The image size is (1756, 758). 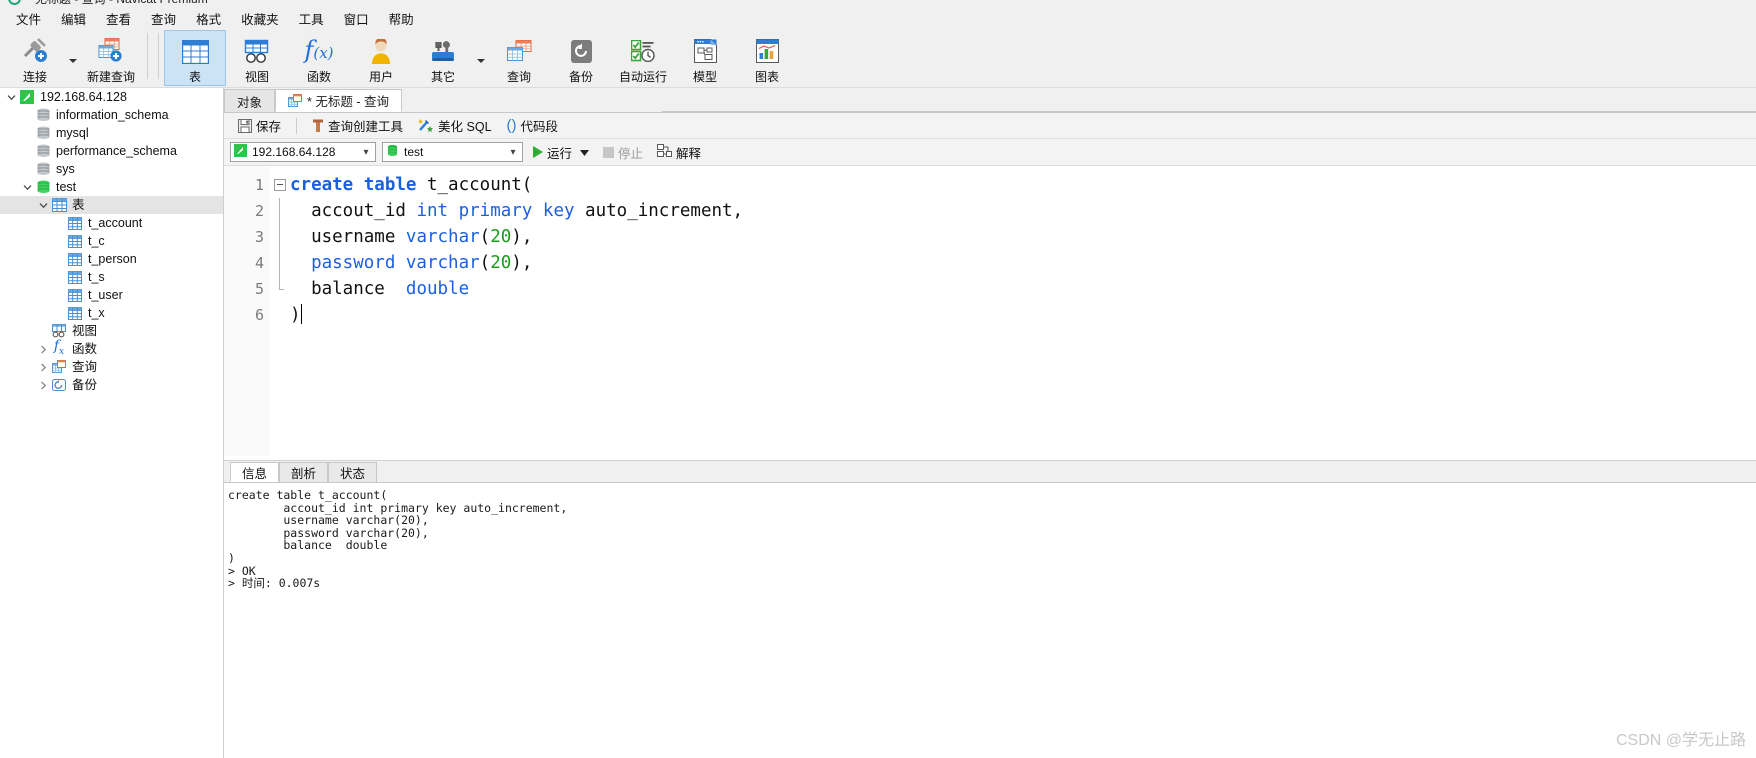 What do you see at coordinates (111, 133) in the screenshot?
I see `tree-node-mysql: mysql` at bounding box center [111, 133].